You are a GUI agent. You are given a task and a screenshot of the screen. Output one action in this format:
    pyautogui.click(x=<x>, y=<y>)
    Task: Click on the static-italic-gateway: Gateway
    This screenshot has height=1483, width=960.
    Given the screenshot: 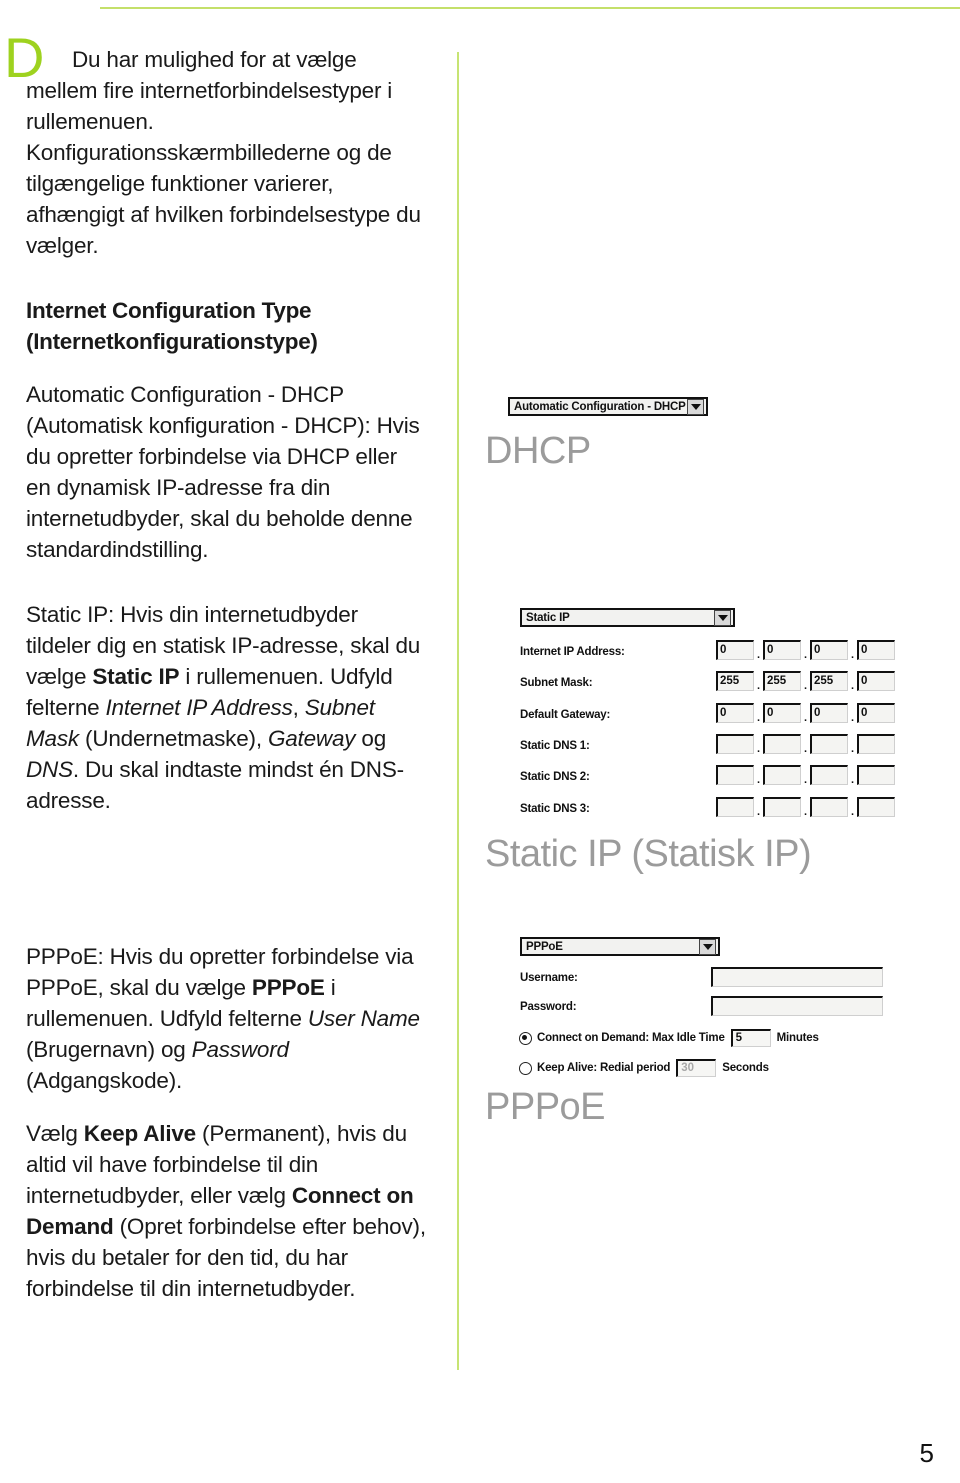 What is the action you would take?
    pyautogui.click(x=311, y=738)
    